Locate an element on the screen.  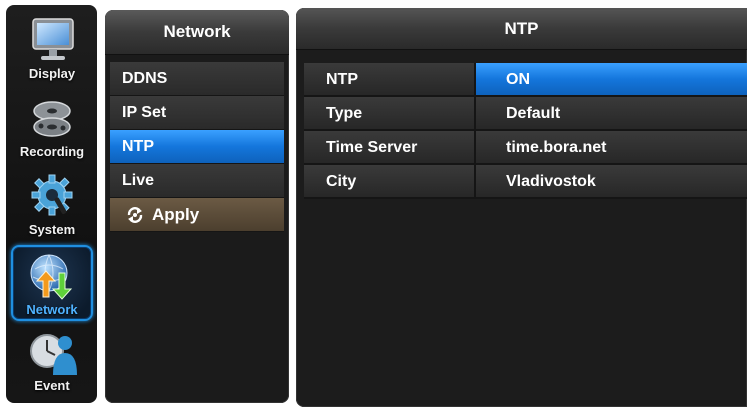
setting-key: City is located at coordinates (390, 181).